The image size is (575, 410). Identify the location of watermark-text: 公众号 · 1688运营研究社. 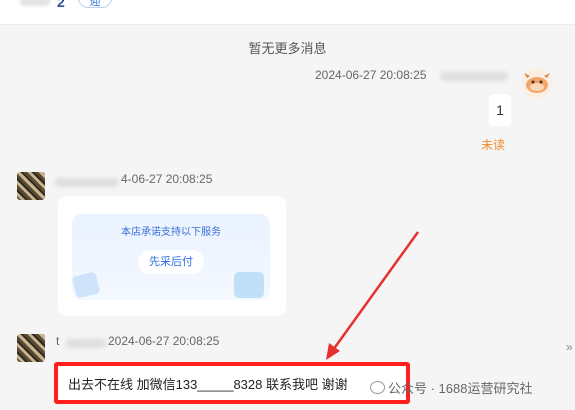
(460, 388).